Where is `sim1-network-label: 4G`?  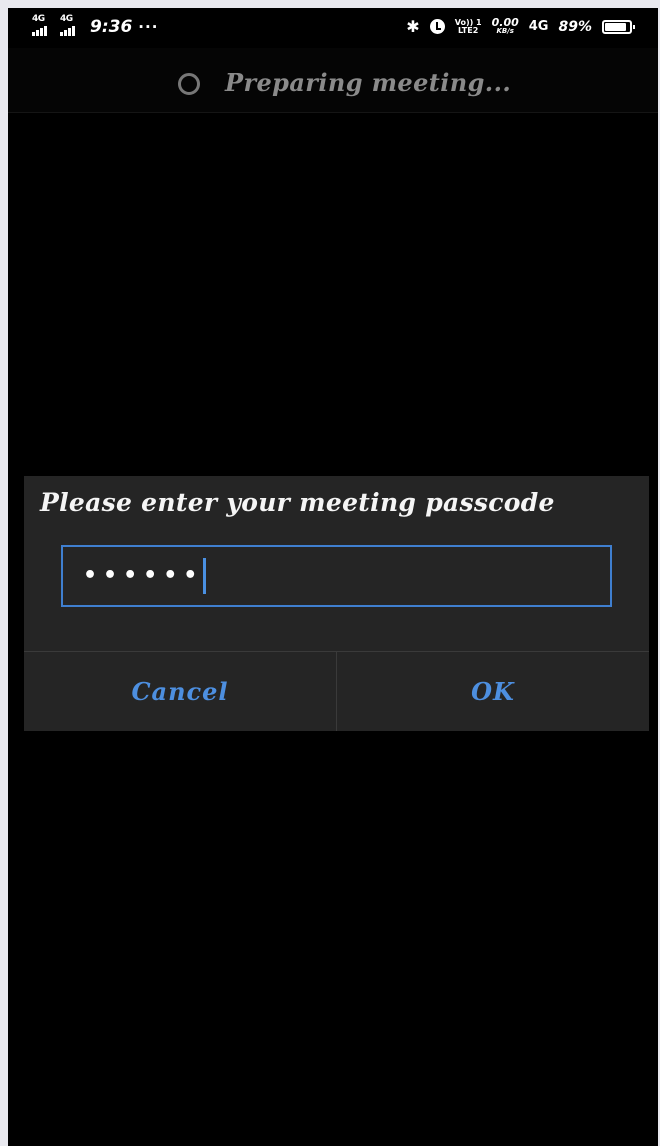 sim1-network-label: 4G is located at coordinates (38, 19).